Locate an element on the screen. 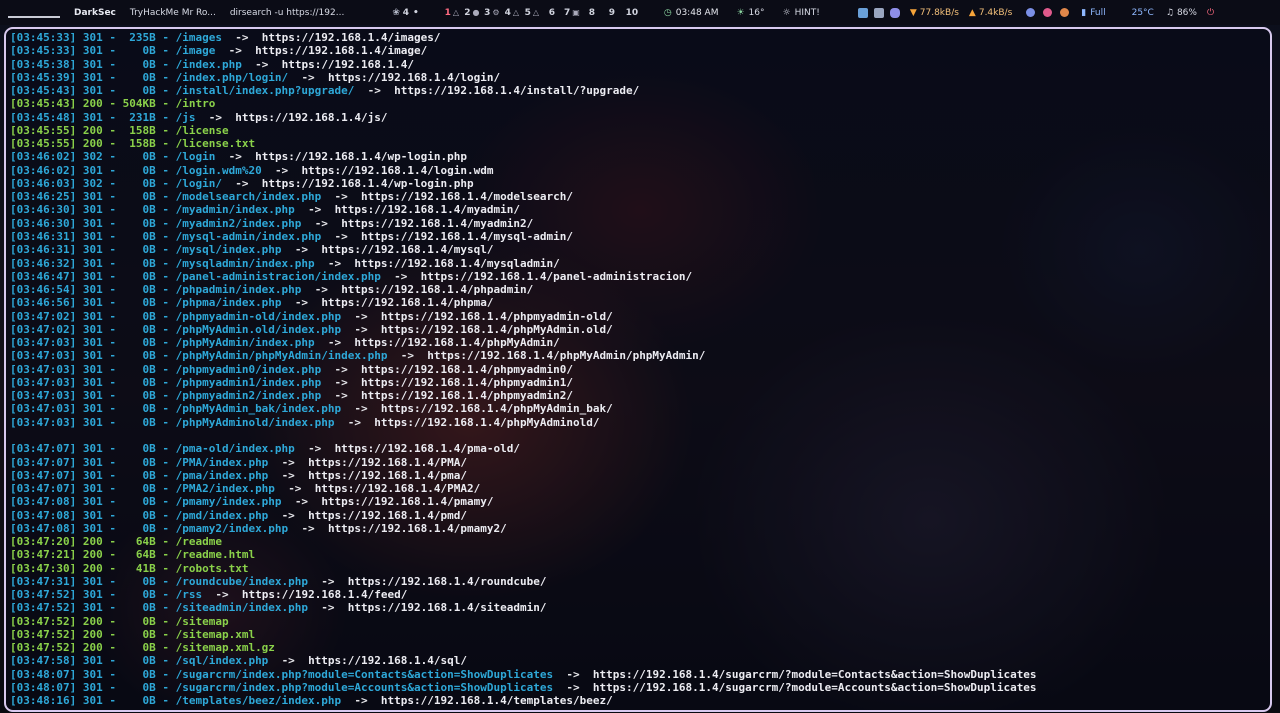 Image resolution: width=1280 pixels, height=713 pixels. request-path: /phpMyAdmin.old/index.php is located at coordinates (258, 329).